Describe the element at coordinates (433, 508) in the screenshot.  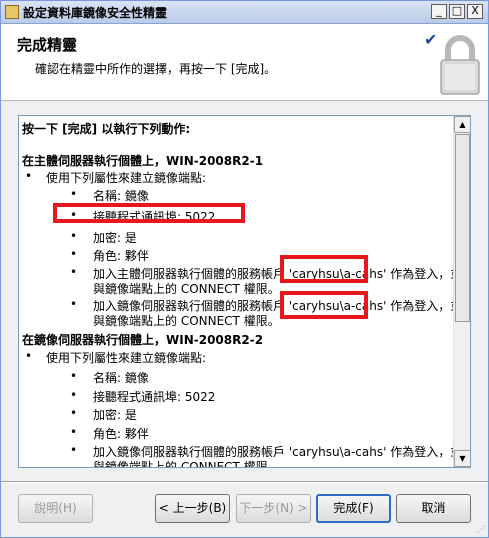
I see `cancel-button: 取消` at that location.